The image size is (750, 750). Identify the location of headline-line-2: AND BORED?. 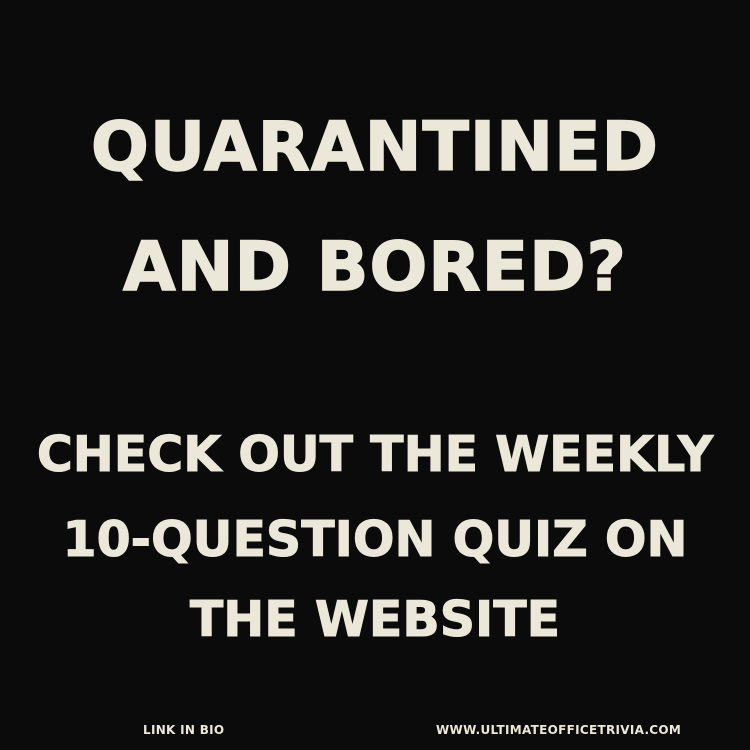
(374, 267).